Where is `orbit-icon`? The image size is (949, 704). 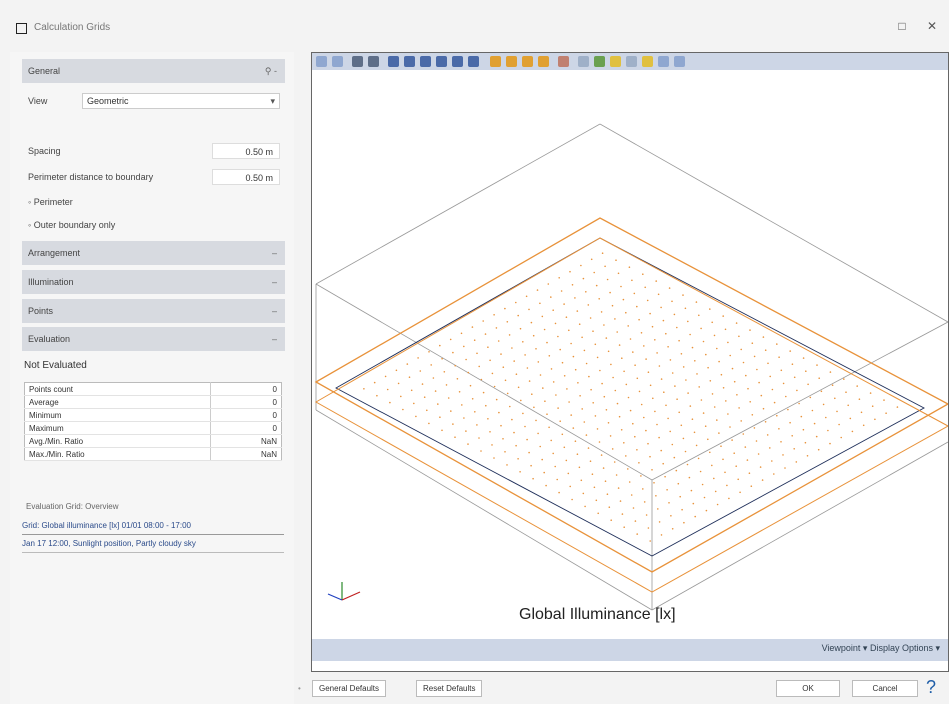
orbit-icon is located at coordinates (495, 61).